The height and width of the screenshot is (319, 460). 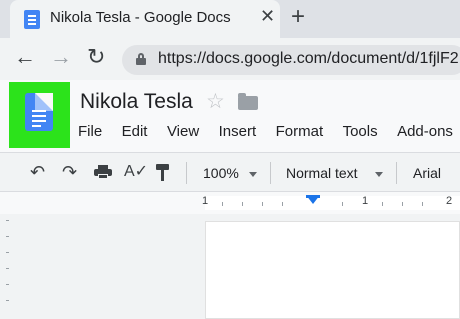 What do you see at coordinates (39, 112) in the screenshot?
I see `google-docs-logo-icon` at bounding box center [39, 112].